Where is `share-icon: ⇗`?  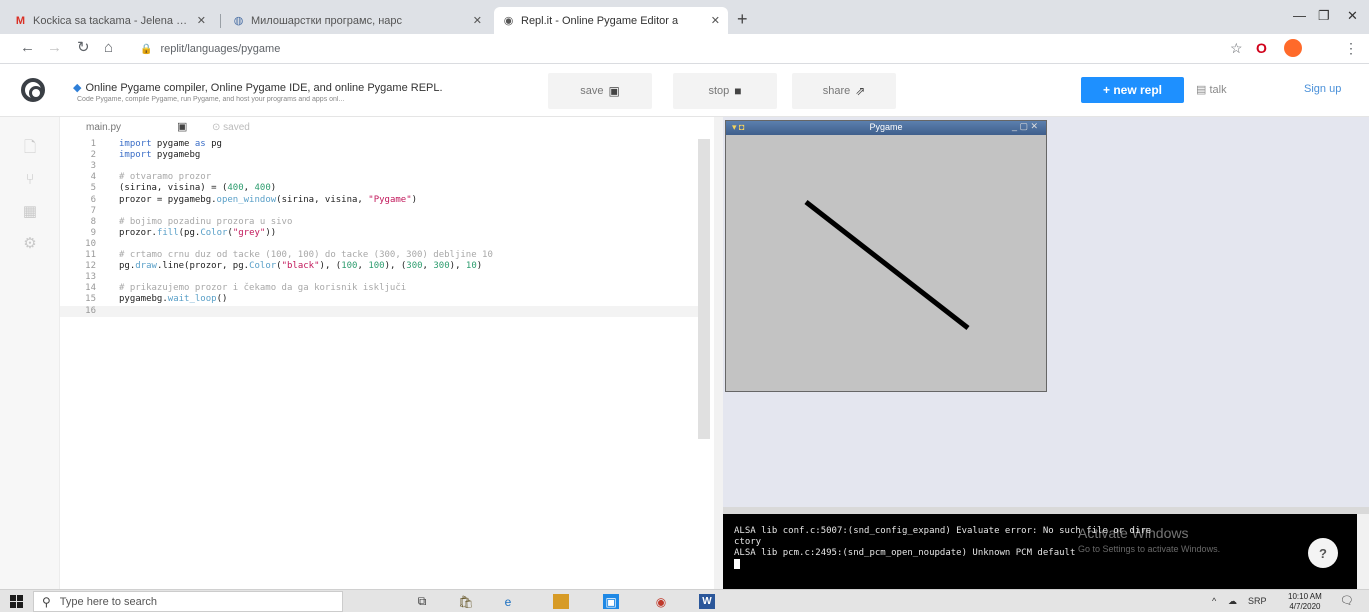
share-icon: ⇗ is located at coordinates (860, 91).